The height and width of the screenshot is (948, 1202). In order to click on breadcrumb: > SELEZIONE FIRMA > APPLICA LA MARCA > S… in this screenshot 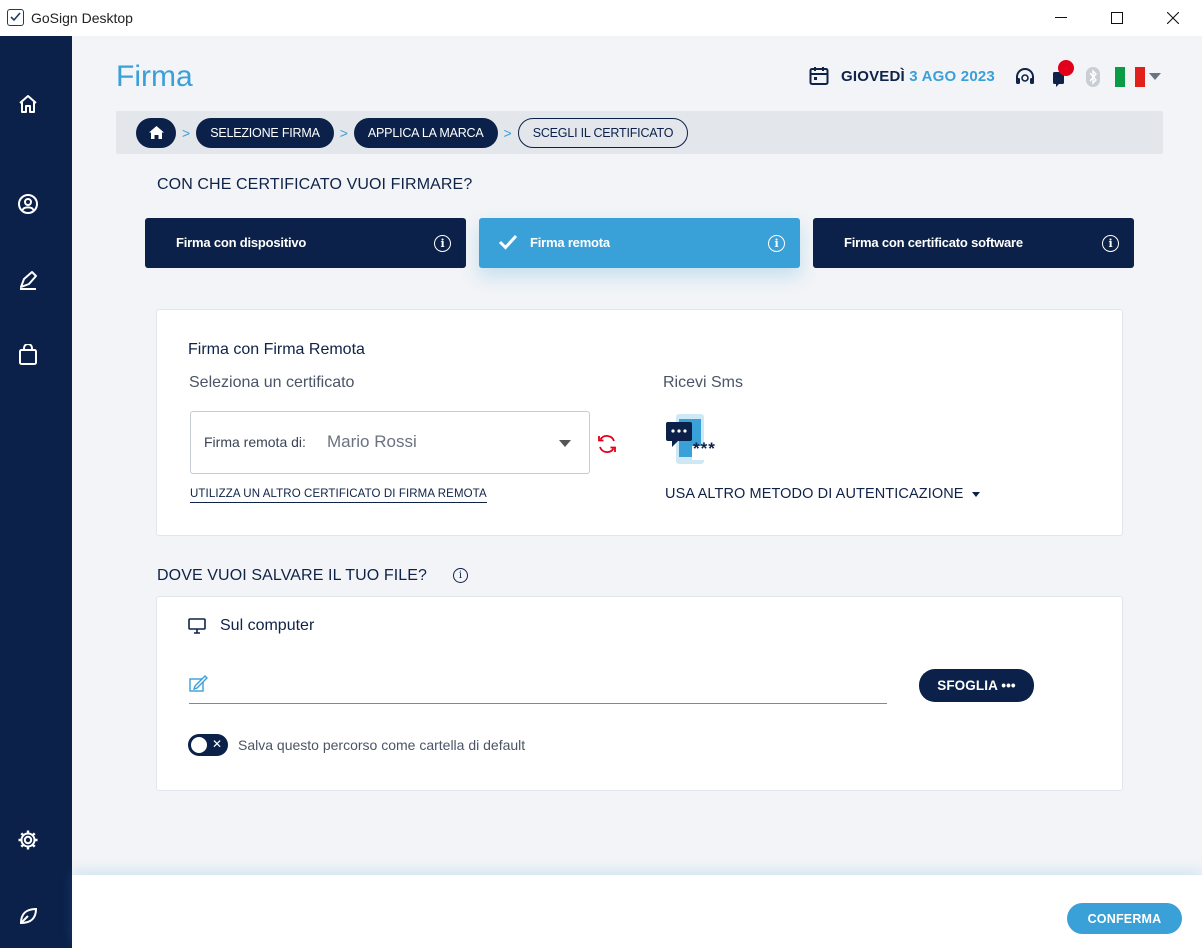, I will do `click(639, 132)`.